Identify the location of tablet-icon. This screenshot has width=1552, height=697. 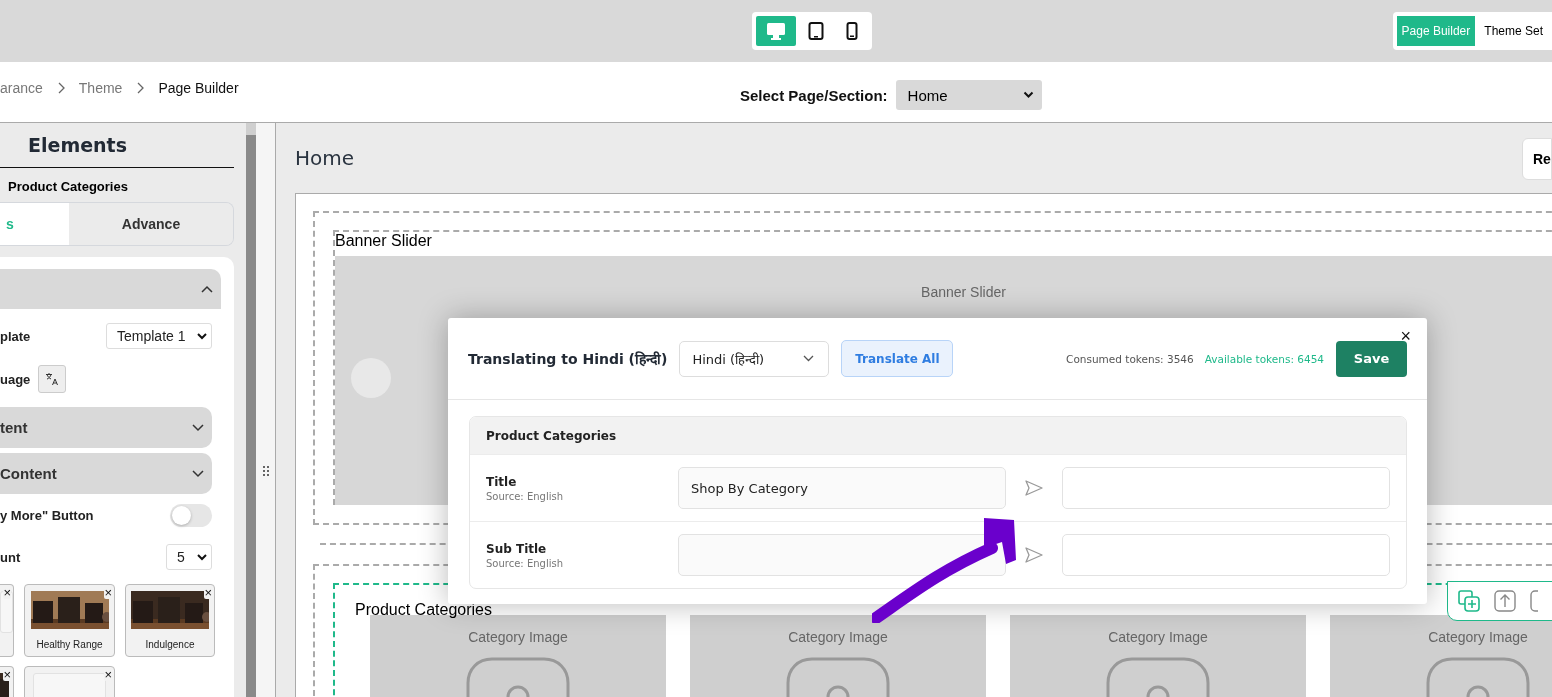
(816, 31).